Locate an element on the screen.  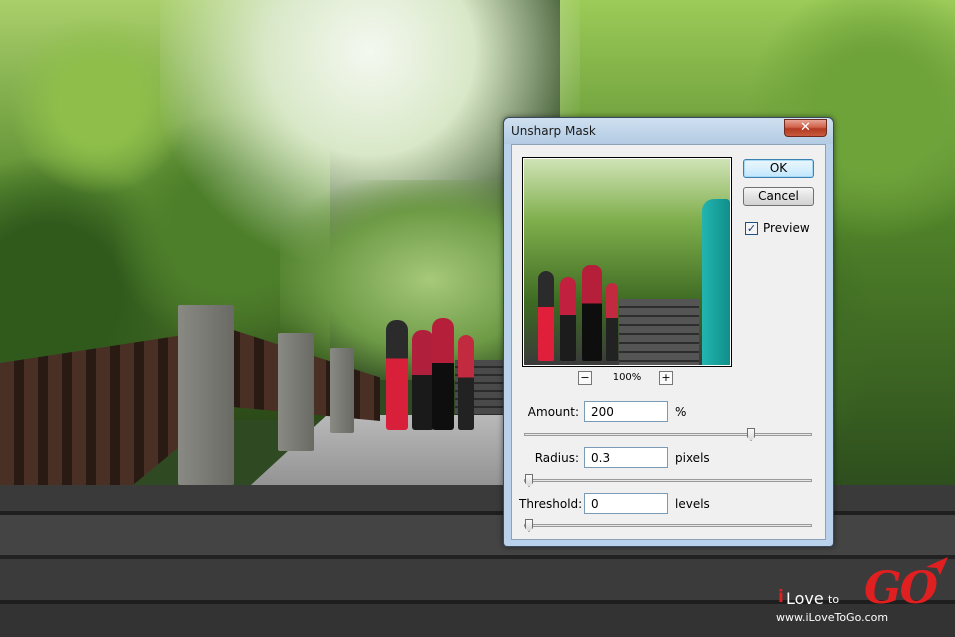
close-icon: ✕ is located at coordinates (805, 127).